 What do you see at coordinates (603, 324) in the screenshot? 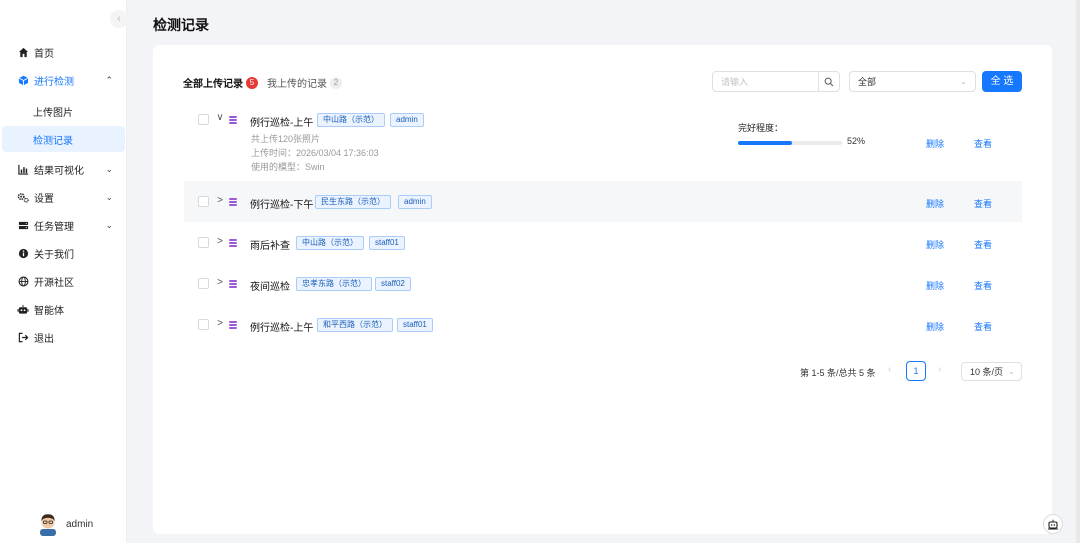
I see `record-row: > 例行巡检-上午 和平西路（示范） staff01 删除 查看` at bounding box center [603, 324].